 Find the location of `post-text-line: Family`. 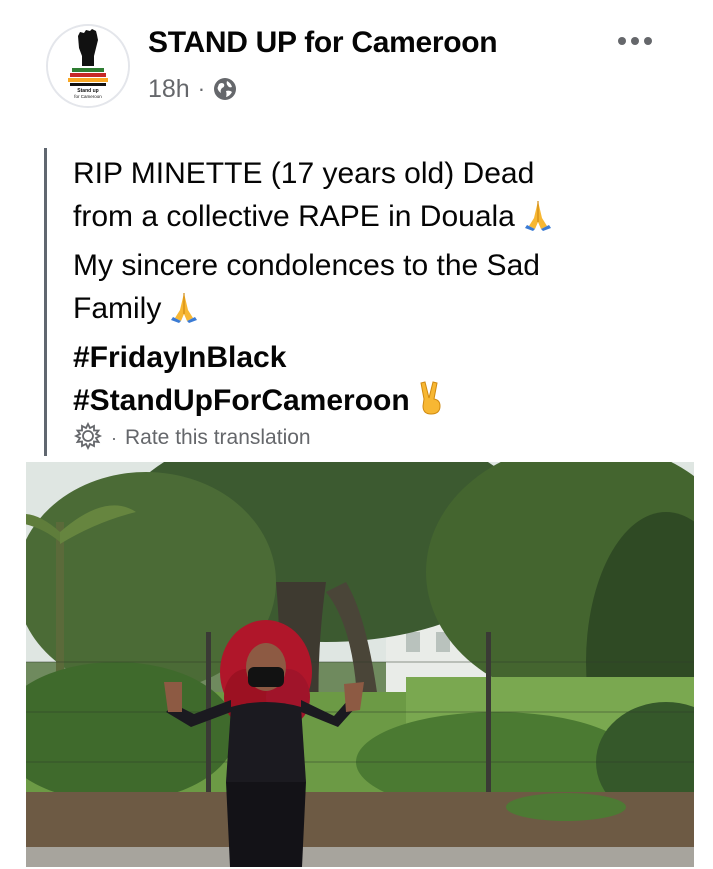

post-text-line: Family is located at coordinates (373, 311).